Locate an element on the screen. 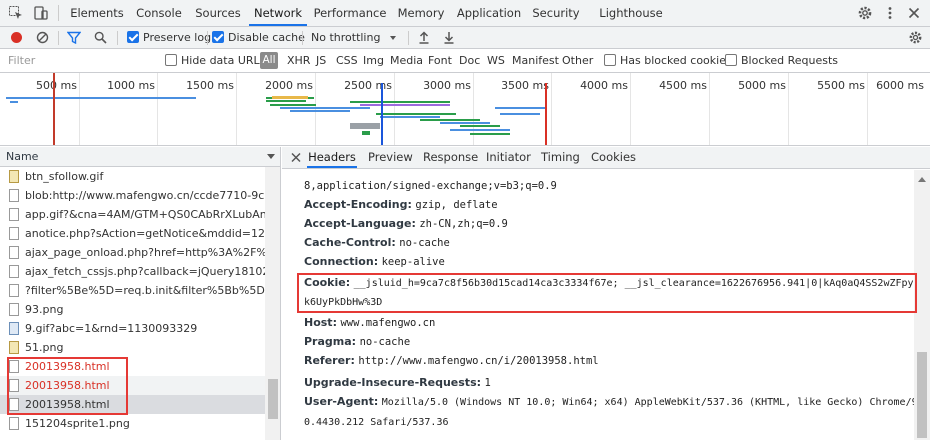 This screenshot has width=930, height=440. filter-type-all: All is located at coordinates (269, 60).